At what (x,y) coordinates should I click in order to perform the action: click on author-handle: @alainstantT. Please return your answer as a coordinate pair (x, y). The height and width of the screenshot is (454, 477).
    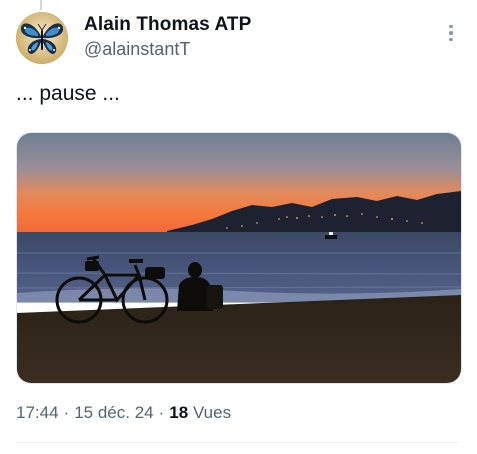
    Looking at the image, I should click on (137, 49).